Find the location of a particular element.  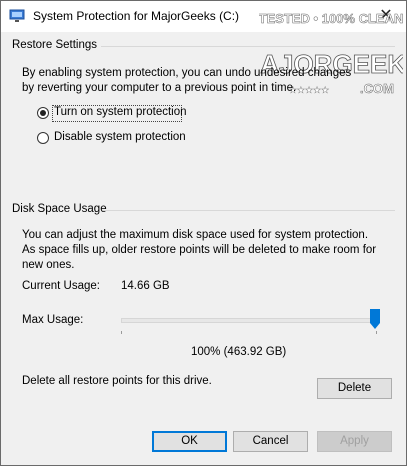

max-usage-slider-track is located at coordinates (250, 320).